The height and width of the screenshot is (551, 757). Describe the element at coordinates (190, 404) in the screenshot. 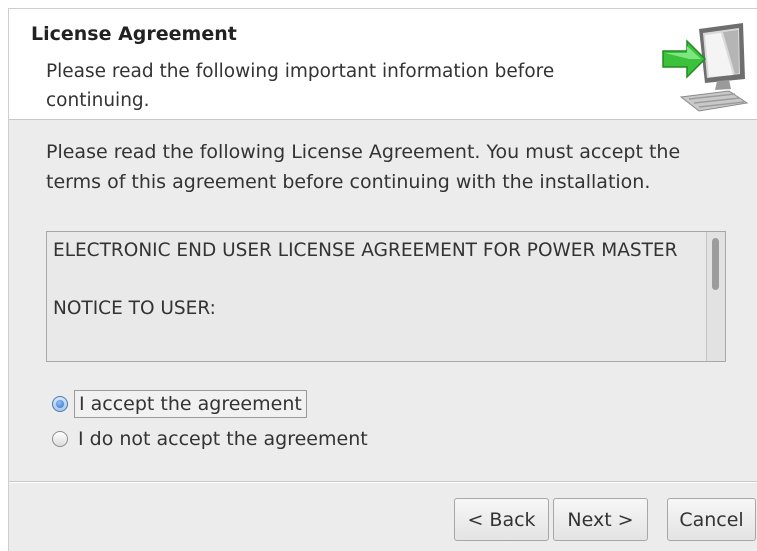

I see `accept-label: I accept the agreement` at that location.